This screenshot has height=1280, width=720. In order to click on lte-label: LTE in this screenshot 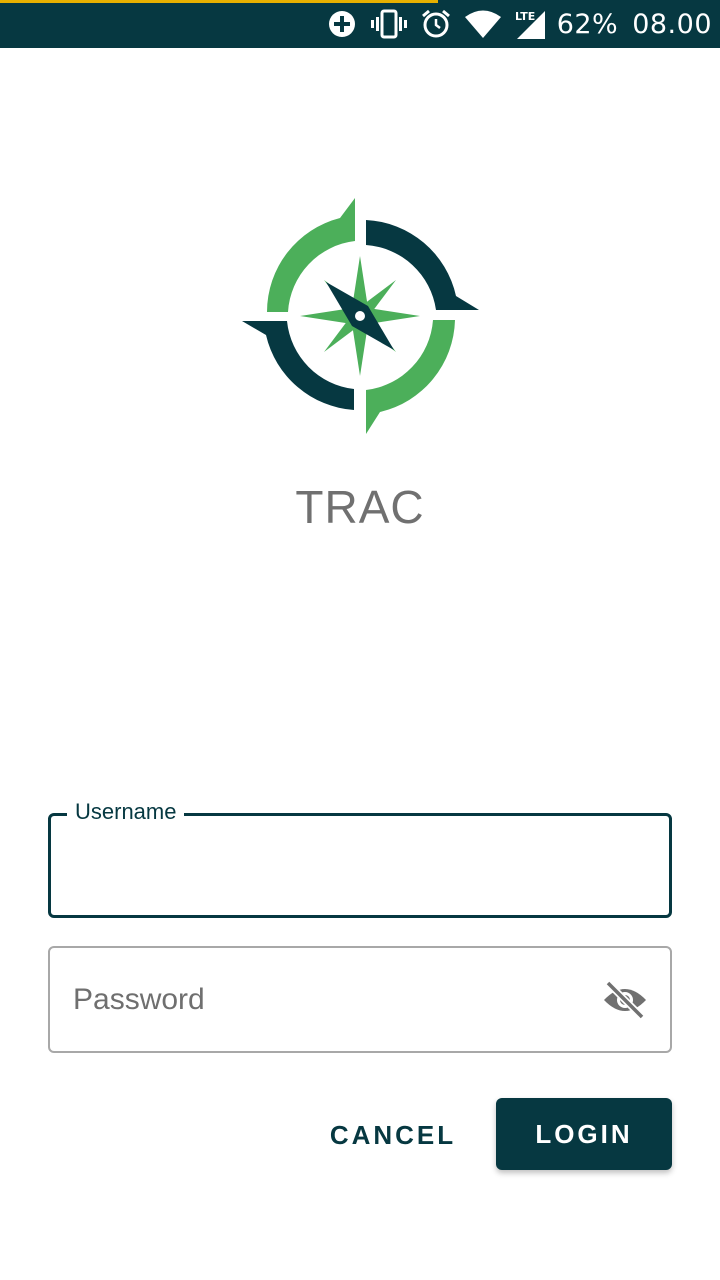, I will do `click(525, 16)`.